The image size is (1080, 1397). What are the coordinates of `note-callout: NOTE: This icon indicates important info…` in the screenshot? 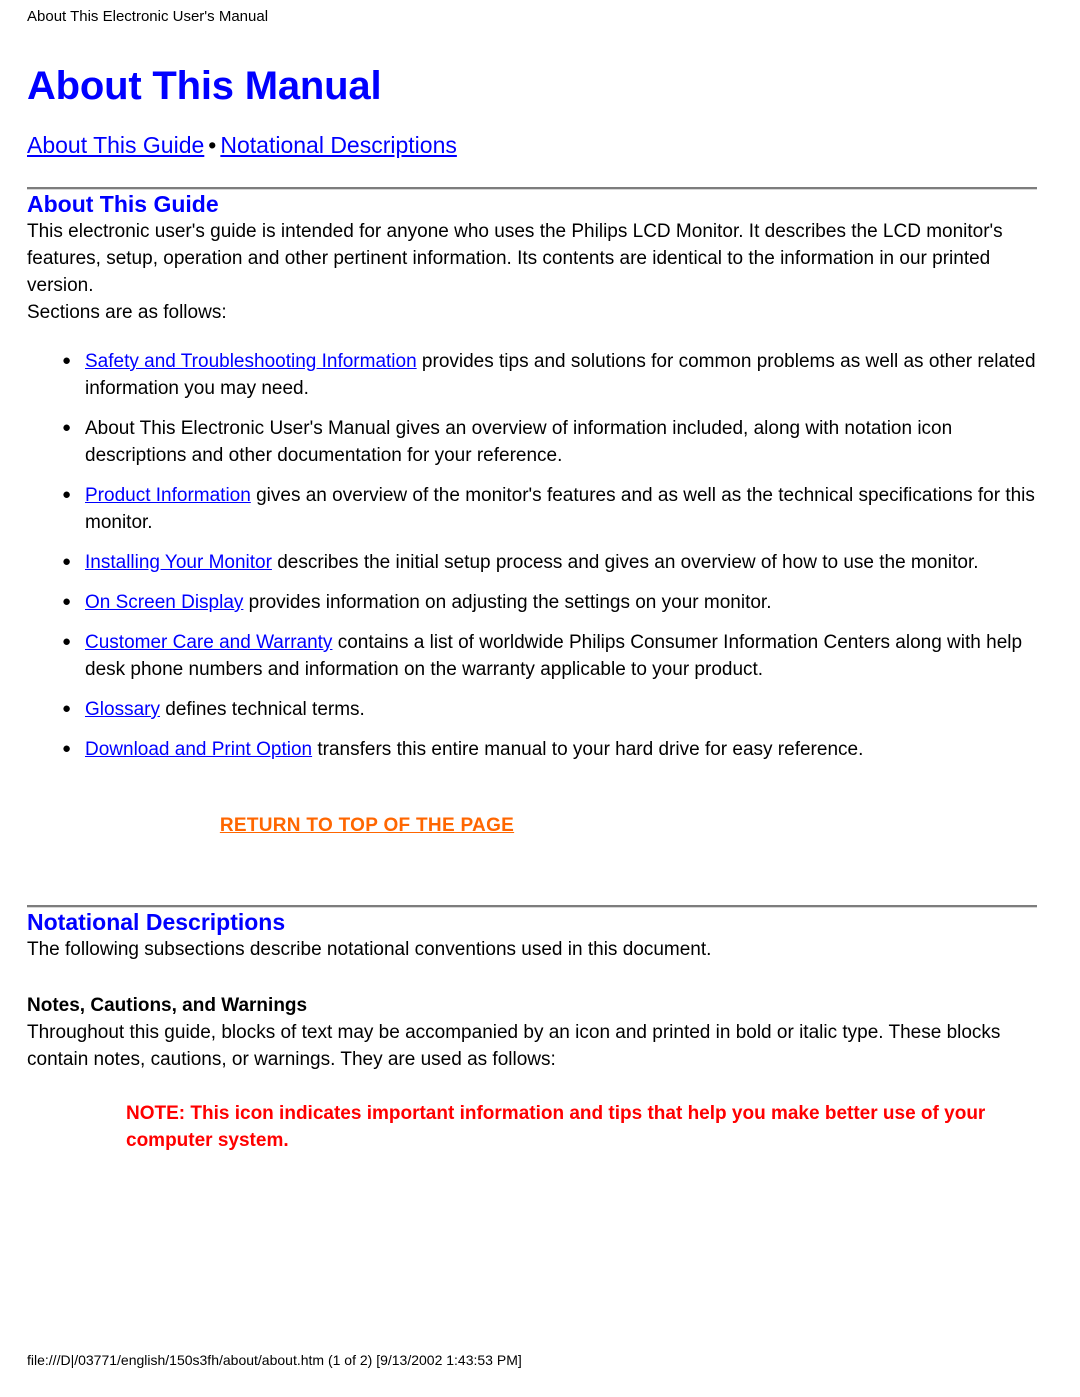 It's located at (556, 1127).